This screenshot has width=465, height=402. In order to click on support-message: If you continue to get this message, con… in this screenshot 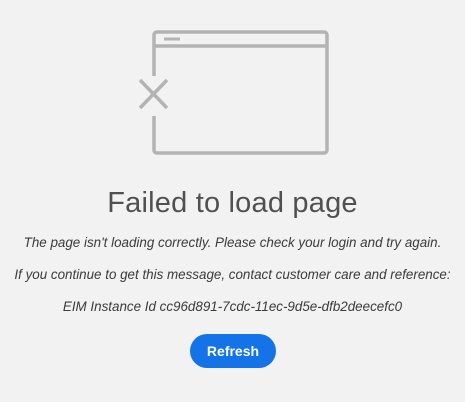, I will do `click(232, 274)`.